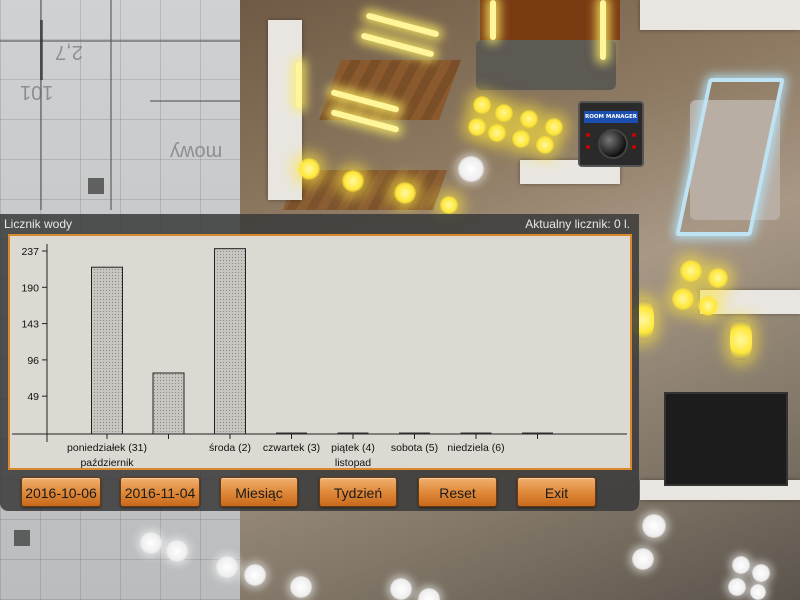 The image size is (800, 600). Describe the element at coordinates (475, 448) in the screenshot. I see `x-tick-label: niedziela (6)` at that location.